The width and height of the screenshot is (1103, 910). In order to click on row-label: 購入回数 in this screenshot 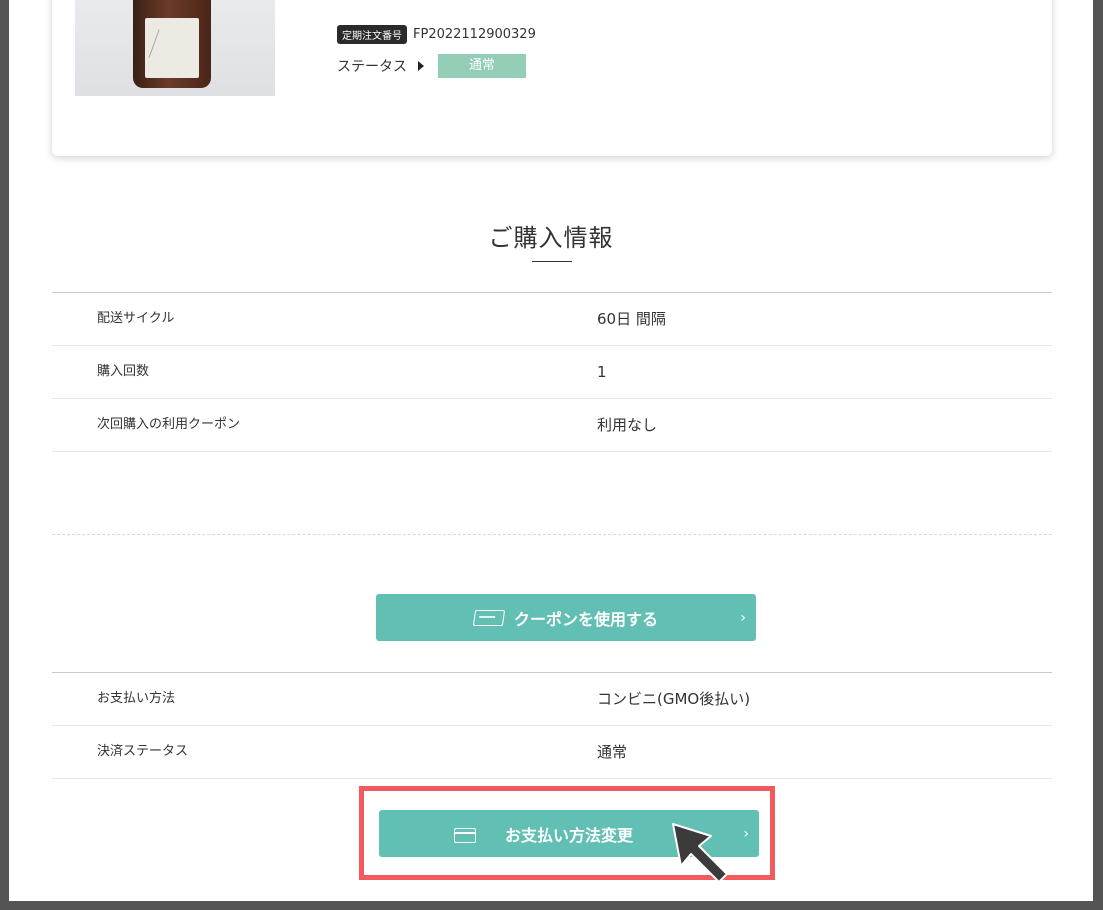, I will do `click(123, 371)`.